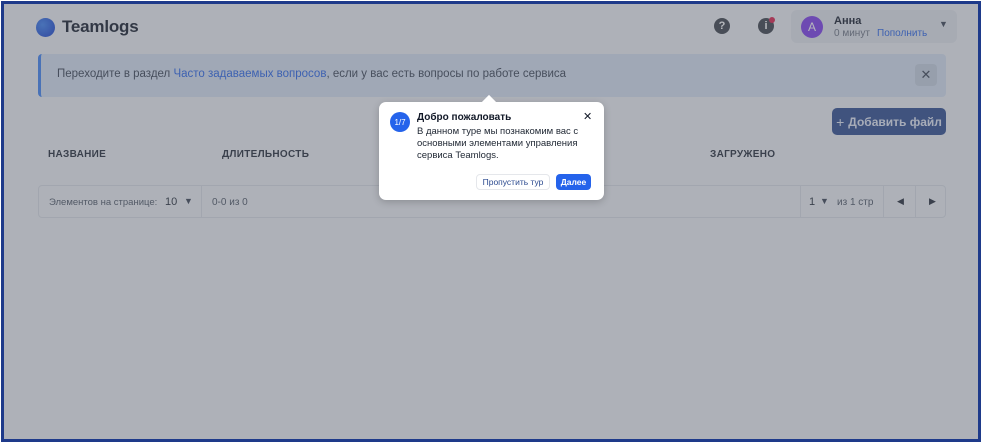 This screenshot has width=982, height=443. What do you see at coordinates (587, 116) in the screenshot?
I see `close-icon: ✕` at bounding box center [587, 116].